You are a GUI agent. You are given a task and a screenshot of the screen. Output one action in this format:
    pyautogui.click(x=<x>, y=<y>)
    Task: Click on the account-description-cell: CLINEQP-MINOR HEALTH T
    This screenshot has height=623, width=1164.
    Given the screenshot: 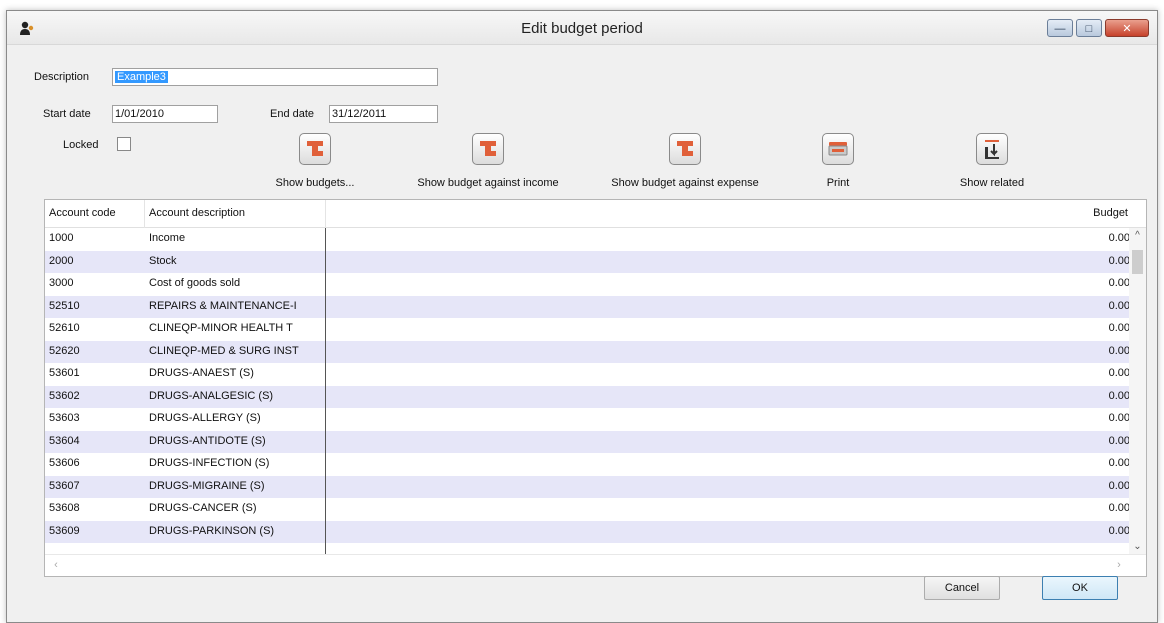 What is the action you would take?
    pyautogui.click(x=221, y=328)
    